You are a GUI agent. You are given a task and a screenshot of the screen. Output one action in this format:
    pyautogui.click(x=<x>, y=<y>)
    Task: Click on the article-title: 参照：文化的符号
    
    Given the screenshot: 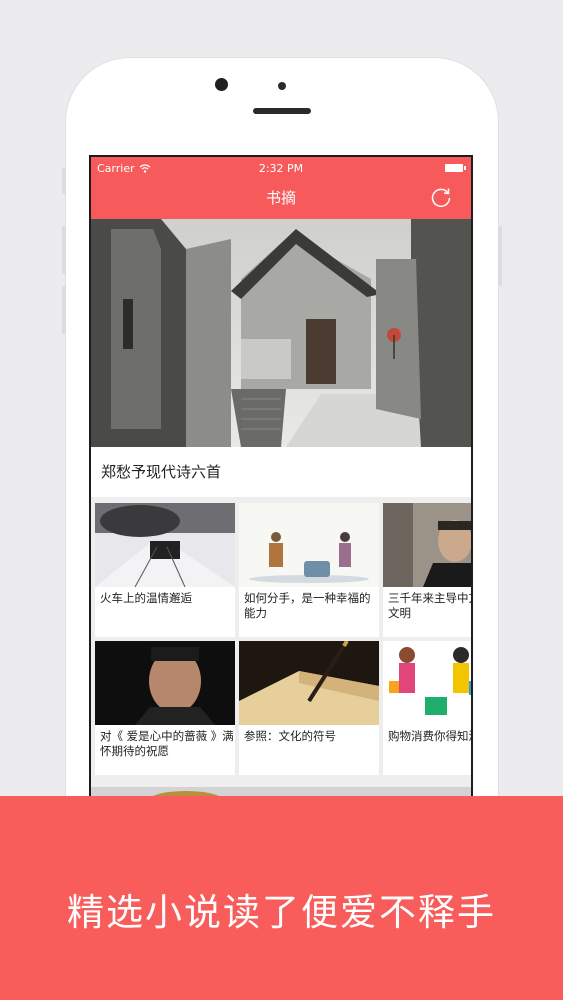 What is the action you would take?
    pyautogui.click(x=290, y=736)
    